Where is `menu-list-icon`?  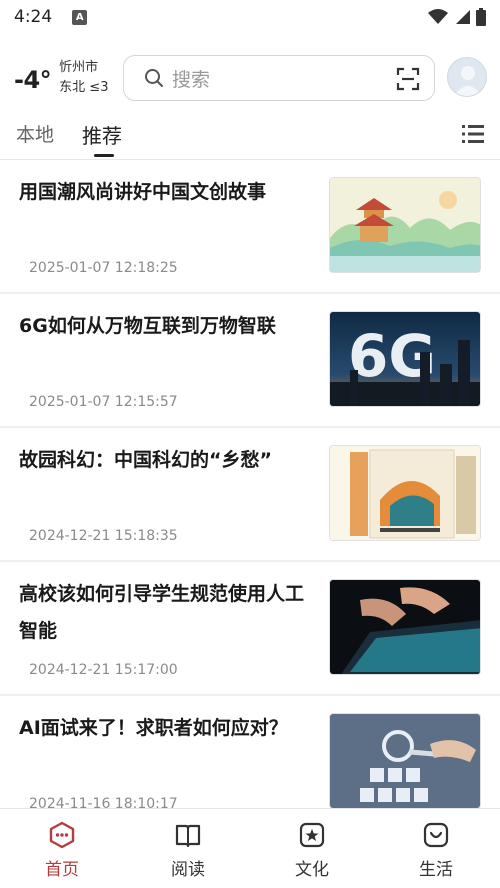
menu-list-icon is located at coordinates (473, 134).